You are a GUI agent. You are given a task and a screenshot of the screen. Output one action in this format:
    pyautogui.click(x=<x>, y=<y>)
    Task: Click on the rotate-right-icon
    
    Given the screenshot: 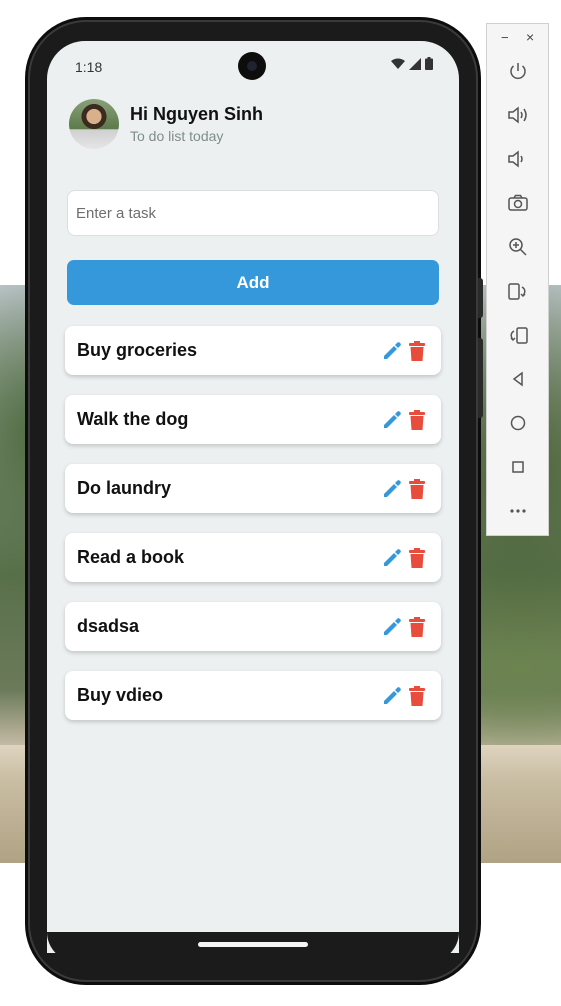 What is the action you would take?
    pyautogui.click(x=518, y=335)
    